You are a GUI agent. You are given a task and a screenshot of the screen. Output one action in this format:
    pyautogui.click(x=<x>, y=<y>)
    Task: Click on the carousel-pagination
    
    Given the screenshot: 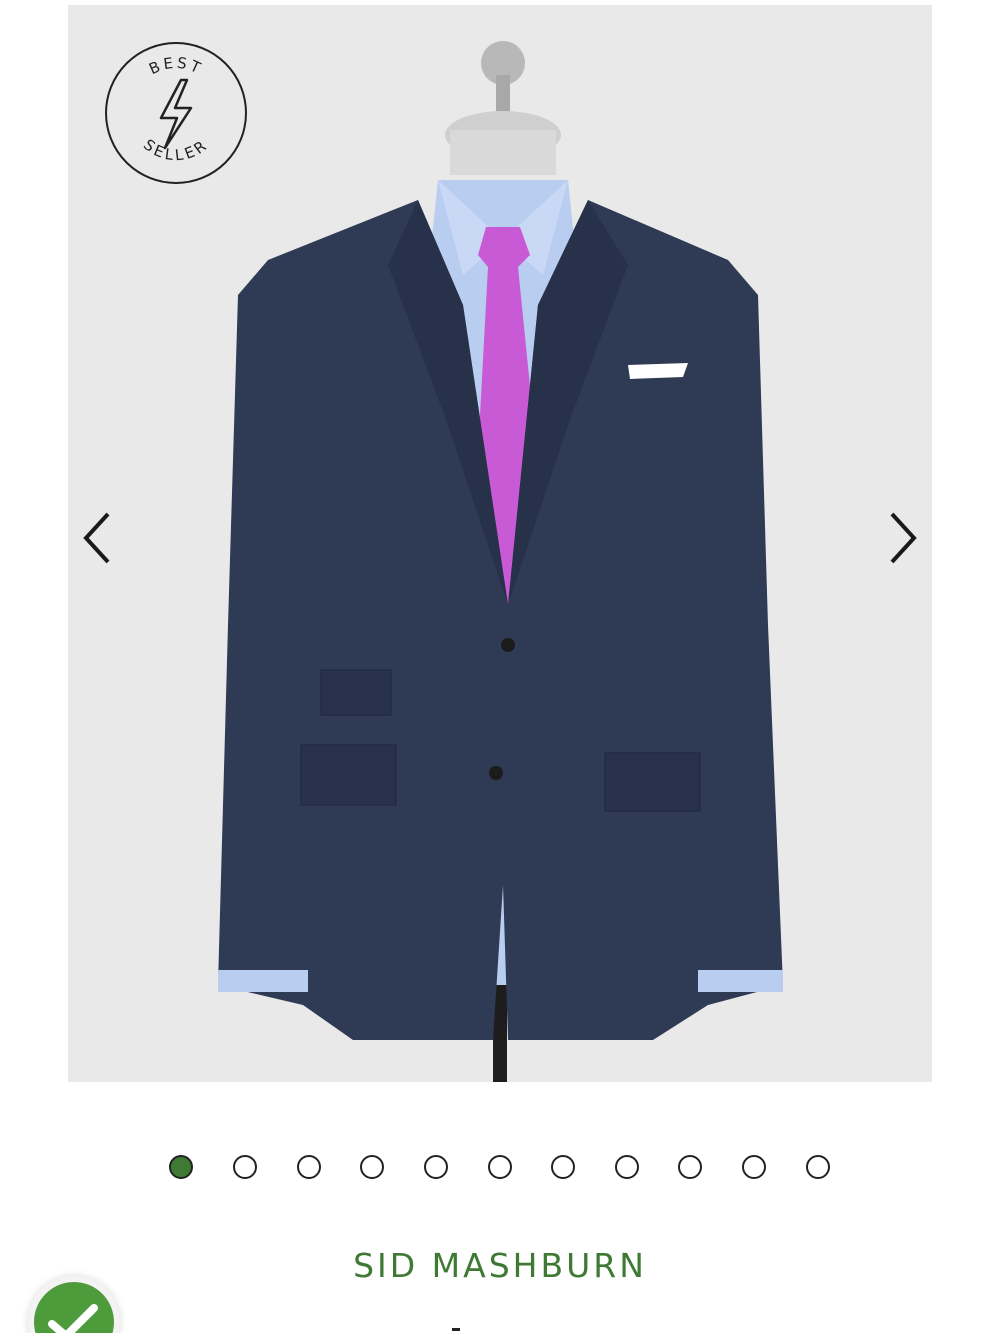 What is the action you would take?
    pyautogui.click(x=500, y=1169)
    